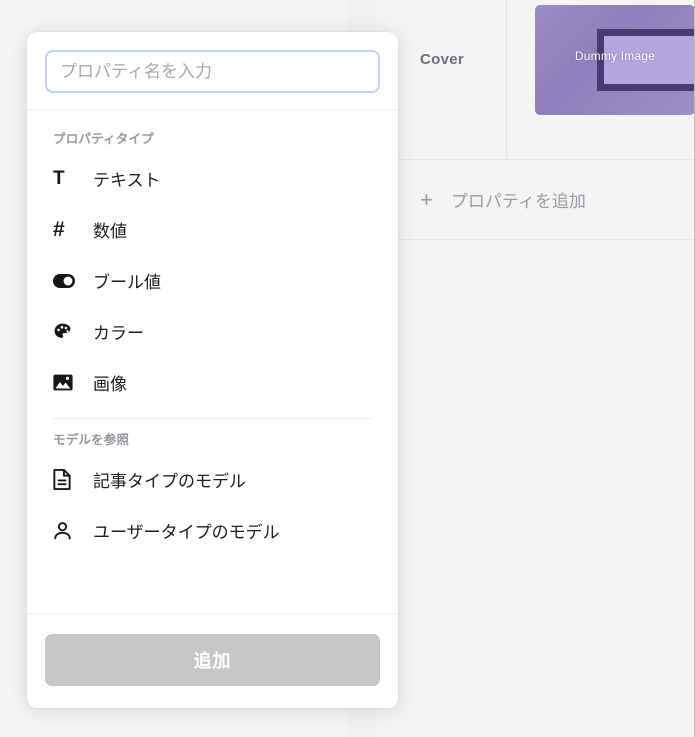 This screenshot has height=737, width=695. I want to click on toggle-icon, so click(67, 280).